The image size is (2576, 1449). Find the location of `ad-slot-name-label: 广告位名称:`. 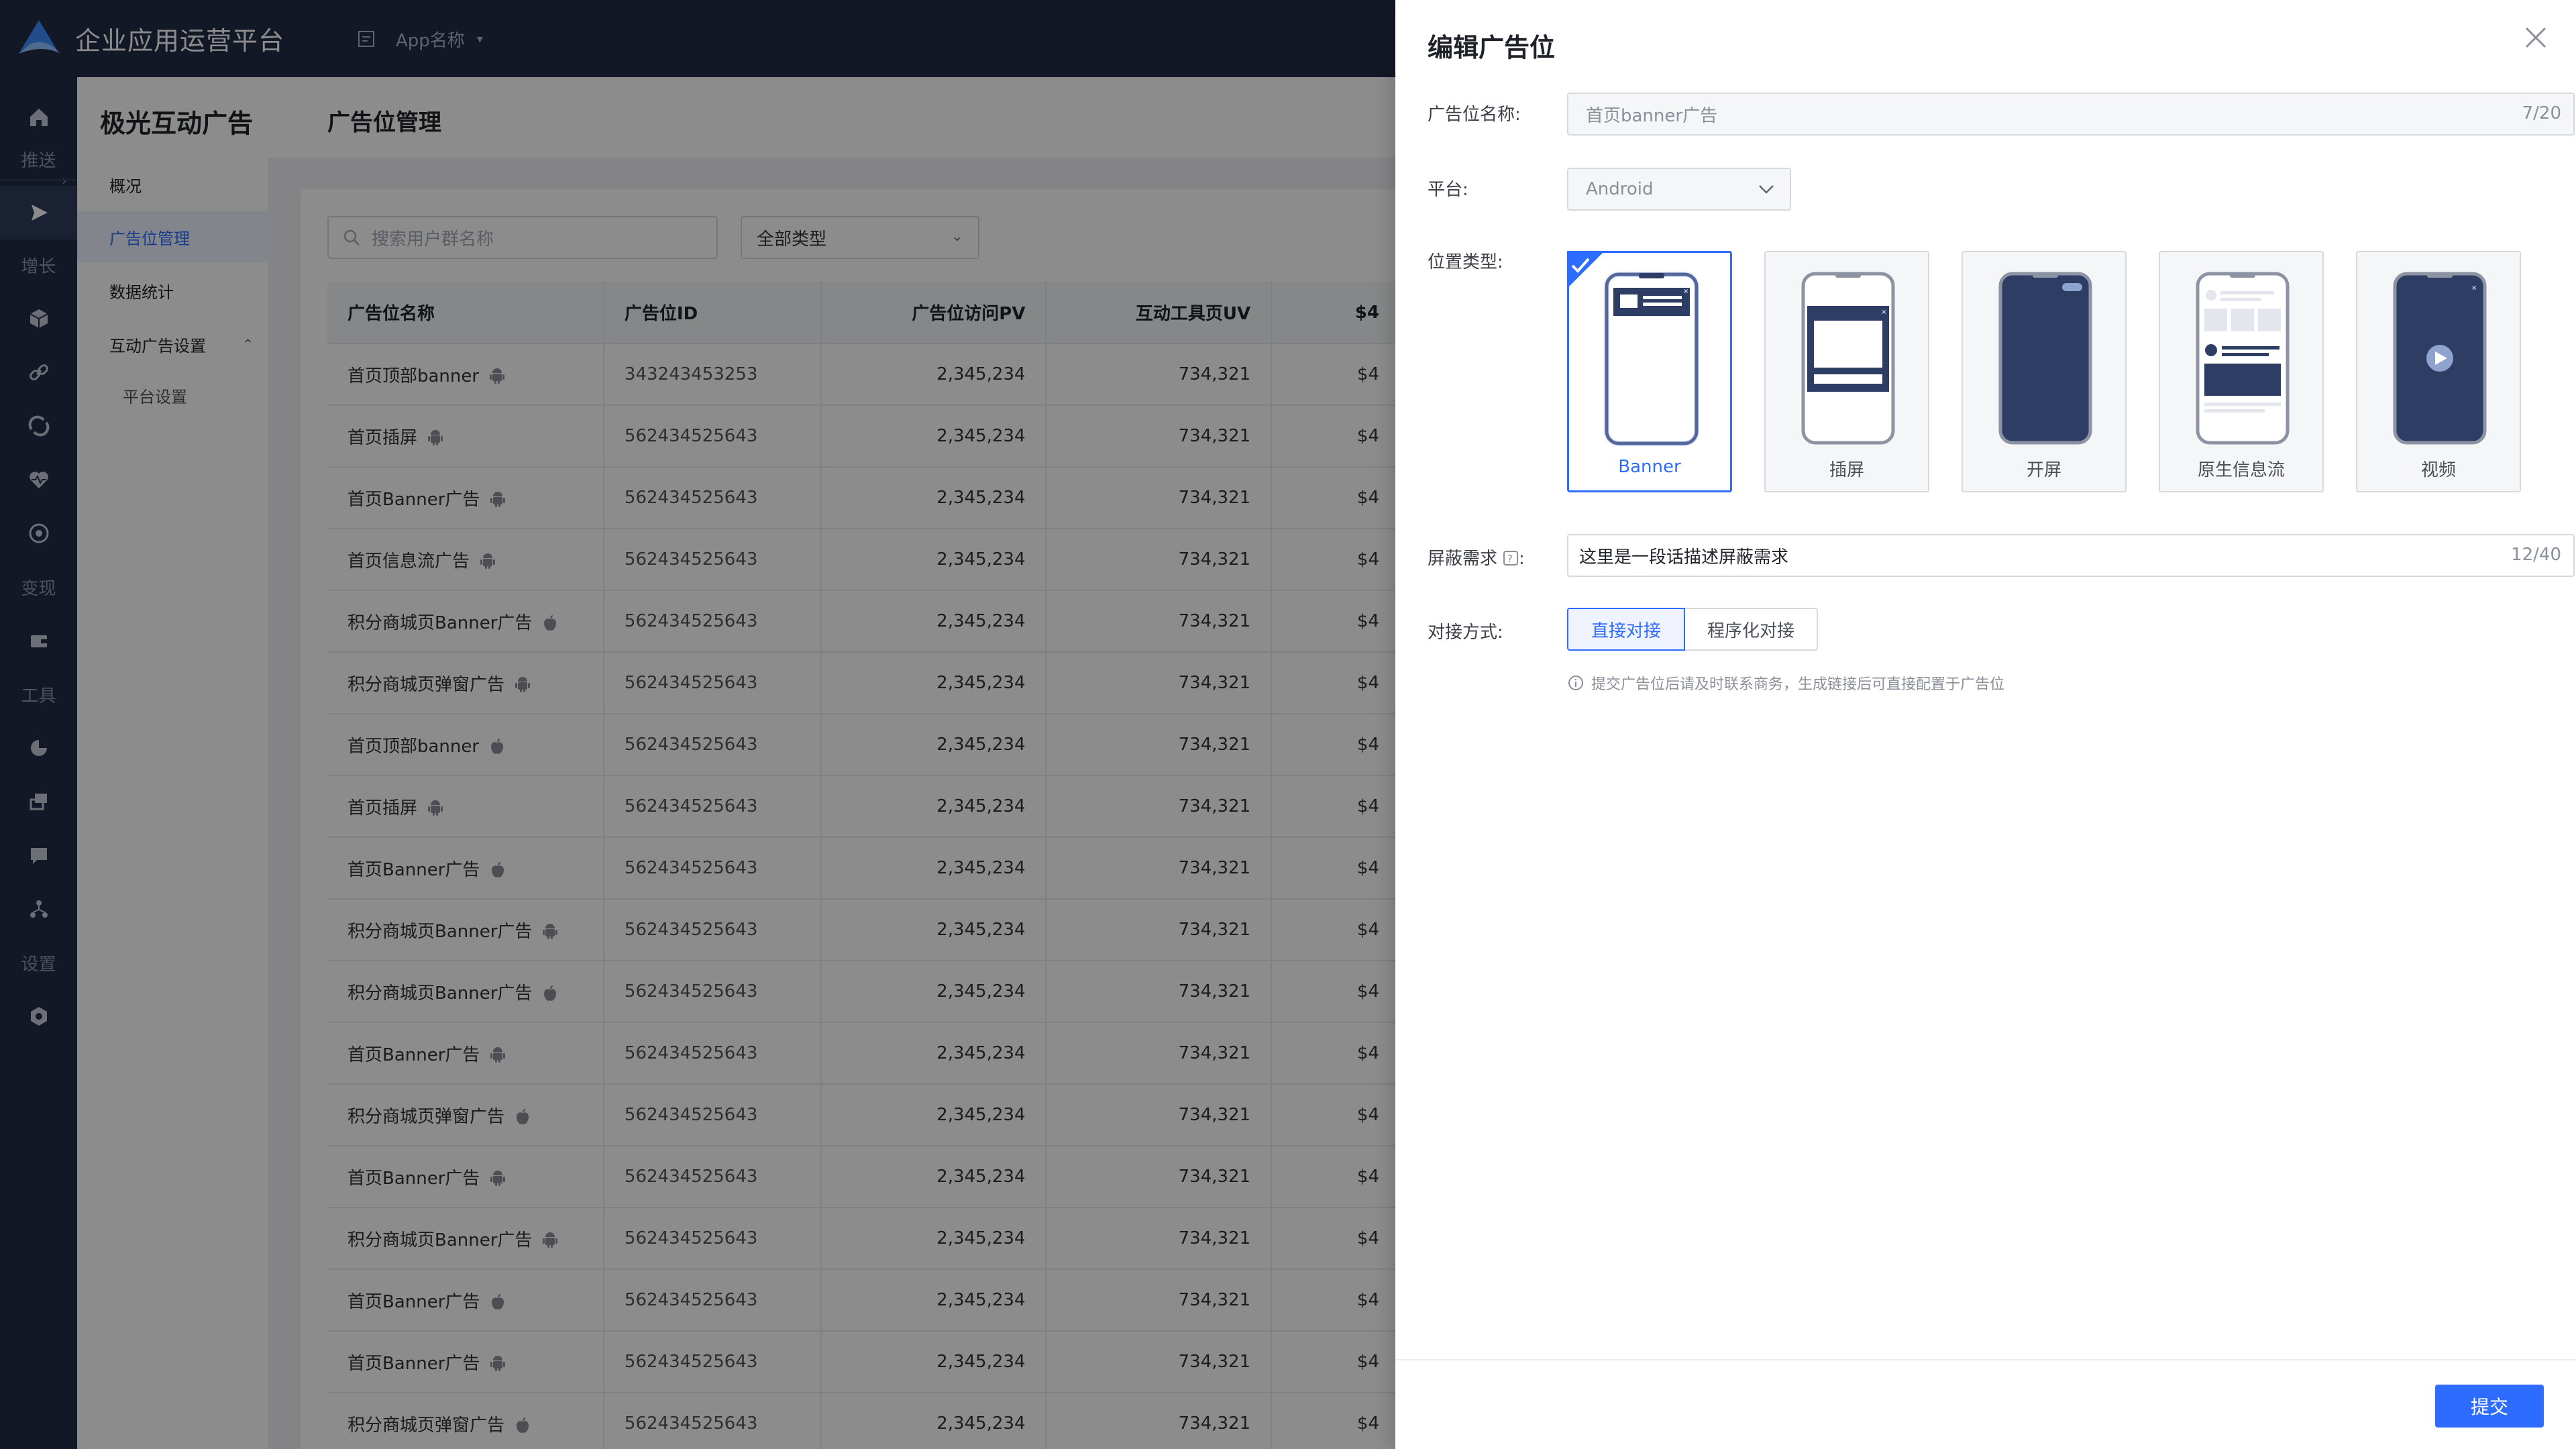

ad-slot-name-label: 广告位名称: is located at coordinates (1474, 115).